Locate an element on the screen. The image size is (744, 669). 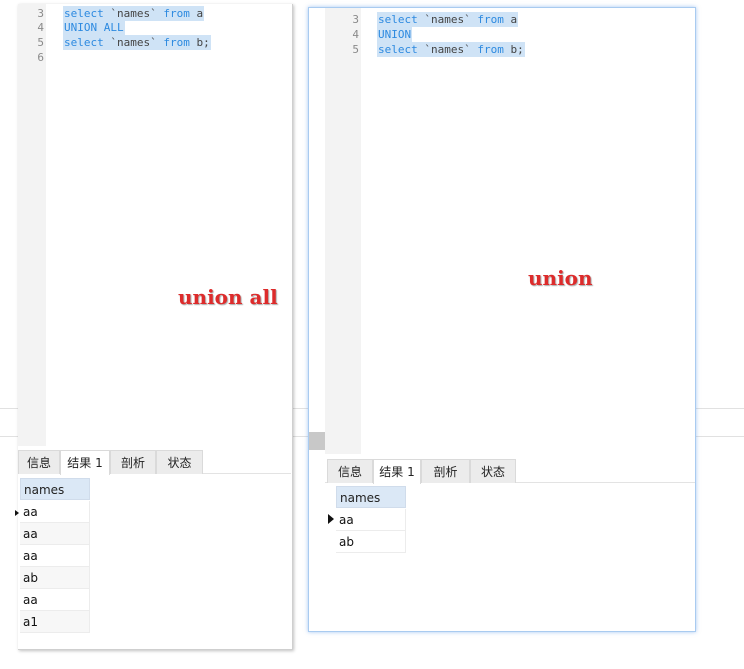
sql-keyword: UNION ALL is located at coordinates (94, 27).